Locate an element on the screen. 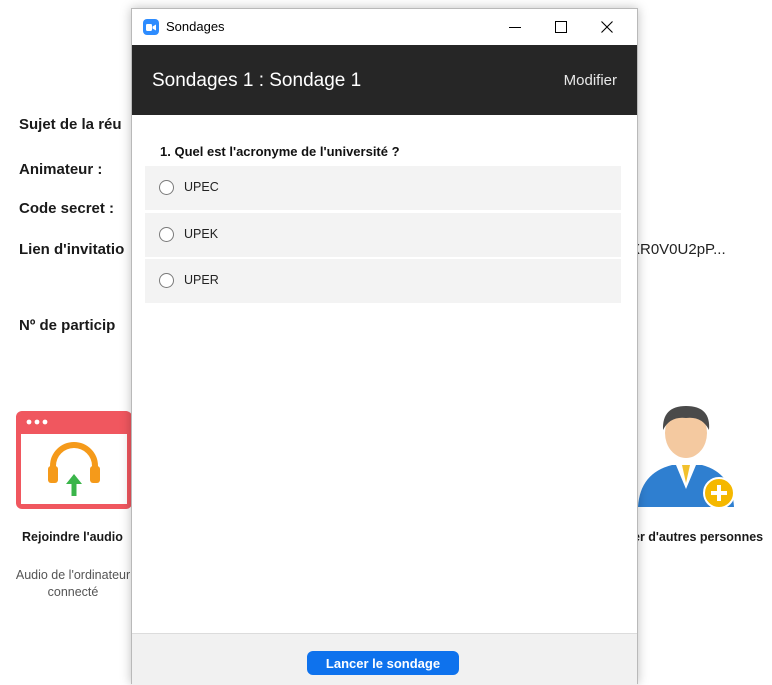  join-audio-button is located at coordinates (74, 460).